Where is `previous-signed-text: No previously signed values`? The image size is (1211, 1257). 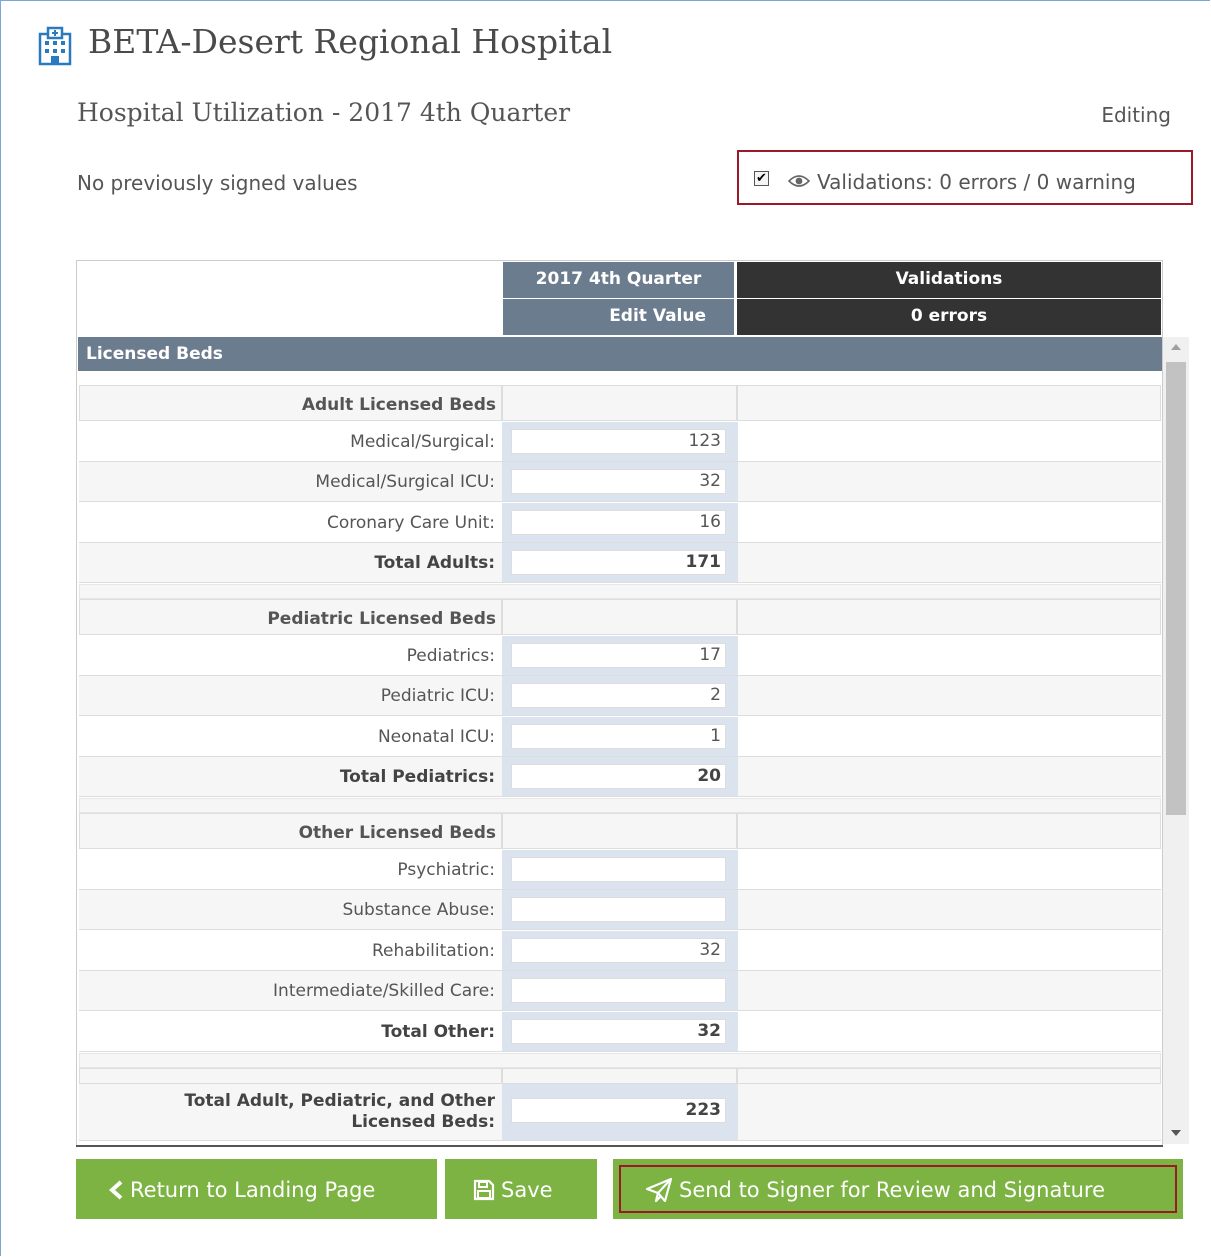
previous-signed-text: No previously signed values is located at coordinates (217, 183).